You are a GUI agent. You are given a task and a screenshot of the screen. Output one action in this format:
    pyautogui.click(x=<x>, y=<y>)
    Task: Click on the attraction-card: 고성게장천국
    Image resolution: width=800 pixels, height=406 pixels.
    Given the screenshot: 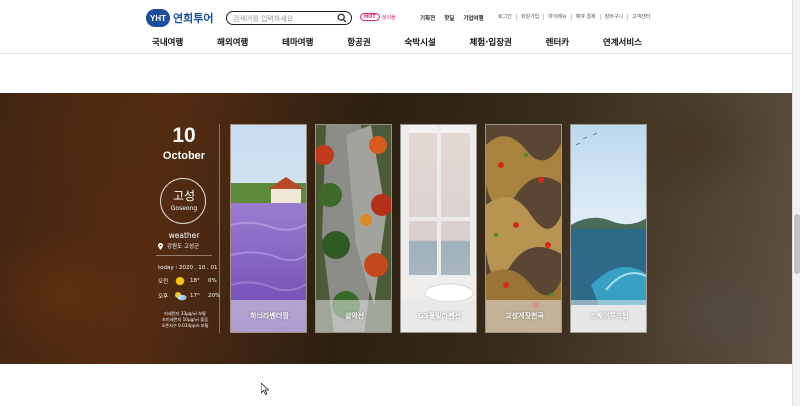 What is the action you would take?
    pyautogui.click(x=523, y=228)
    